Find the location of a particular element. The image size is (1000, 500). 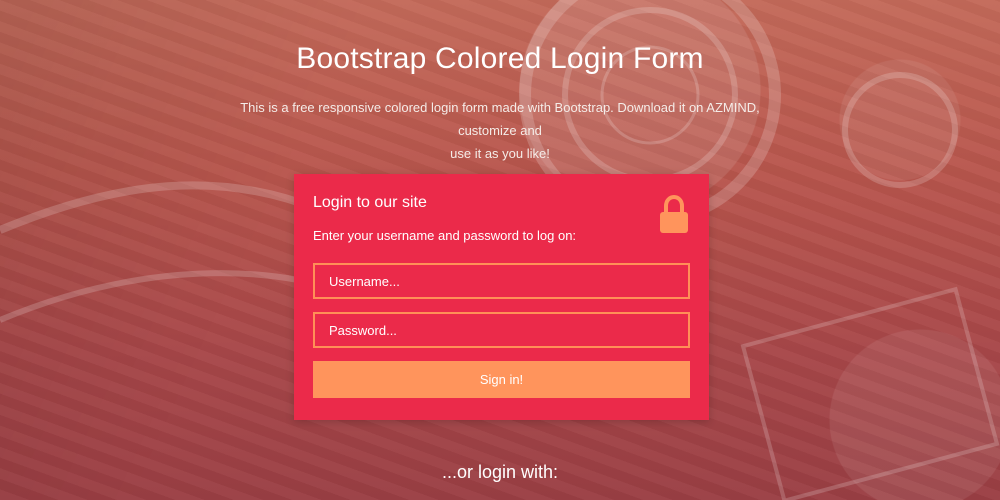

username-field is located at coordinates (501, 281).